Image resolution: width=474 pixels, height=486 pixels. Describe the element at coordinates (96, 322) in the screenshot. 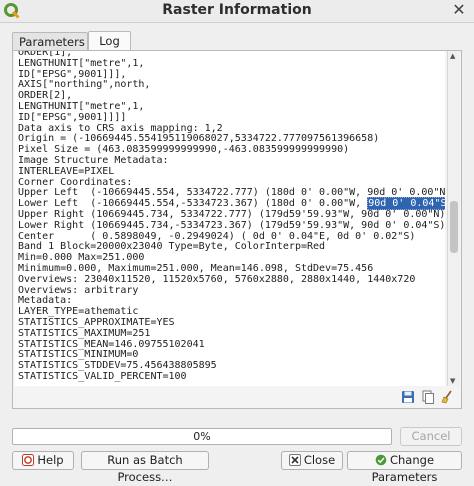

I see `log-line-text: STATISTICS_APPROXIMATE=YES` at that location.